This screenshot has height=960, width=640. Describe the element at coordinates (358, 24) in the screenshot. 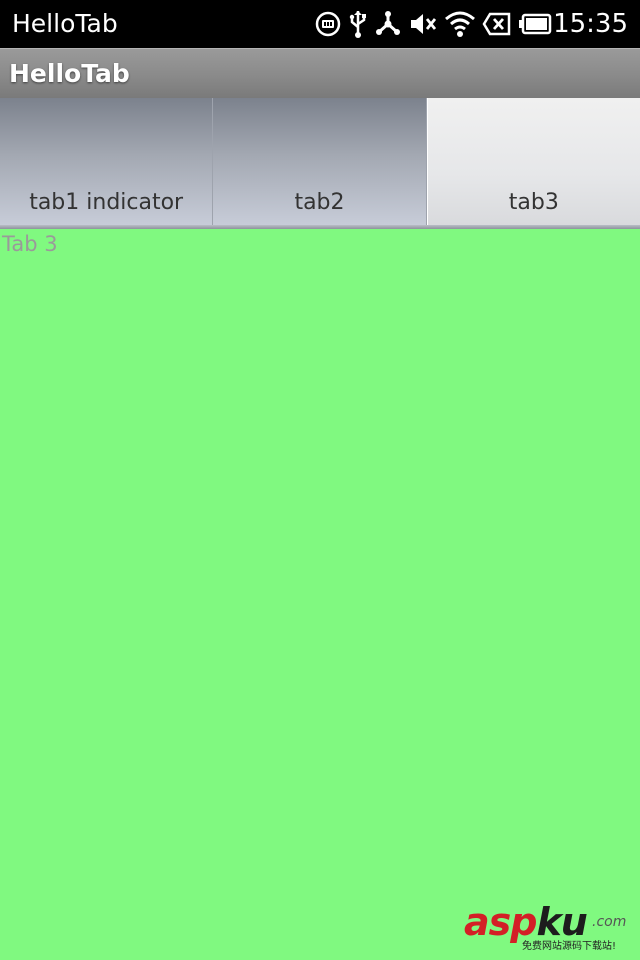

I see `usb-icon` at that location.